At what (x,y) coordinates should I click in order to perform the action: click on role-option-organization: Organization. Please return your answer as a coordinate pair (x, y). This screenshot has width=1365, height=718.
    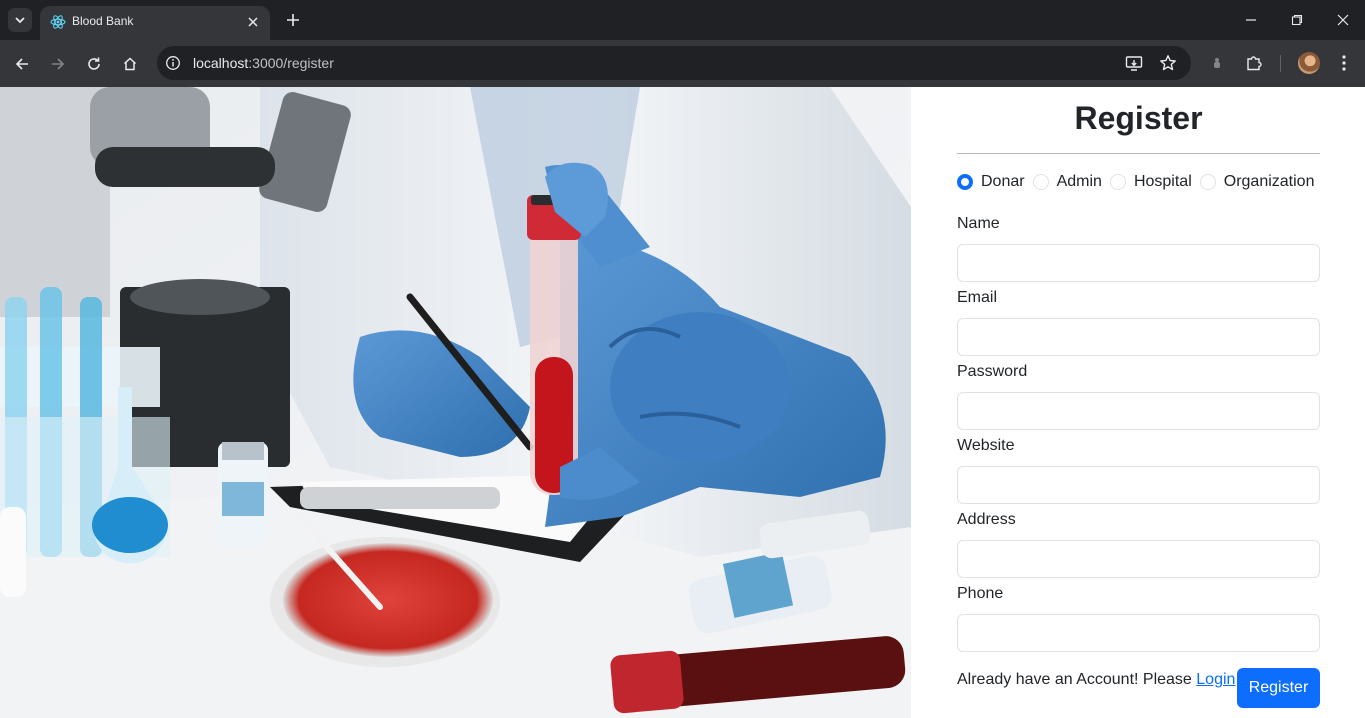
    Looking at the image, I should click on (1257, 182).